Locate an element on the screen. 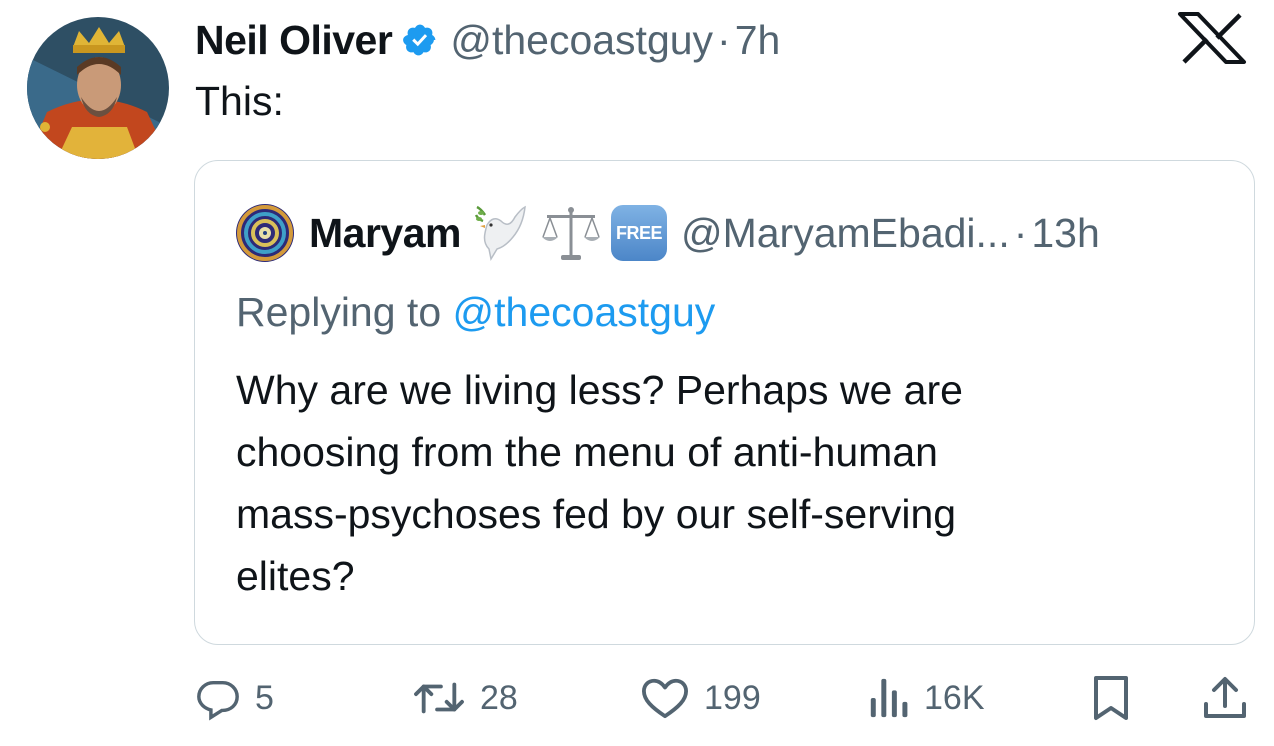 The height and width of the screenshot is (746, 1274). quoted-author-avatar is located at coordinates (265, 233).